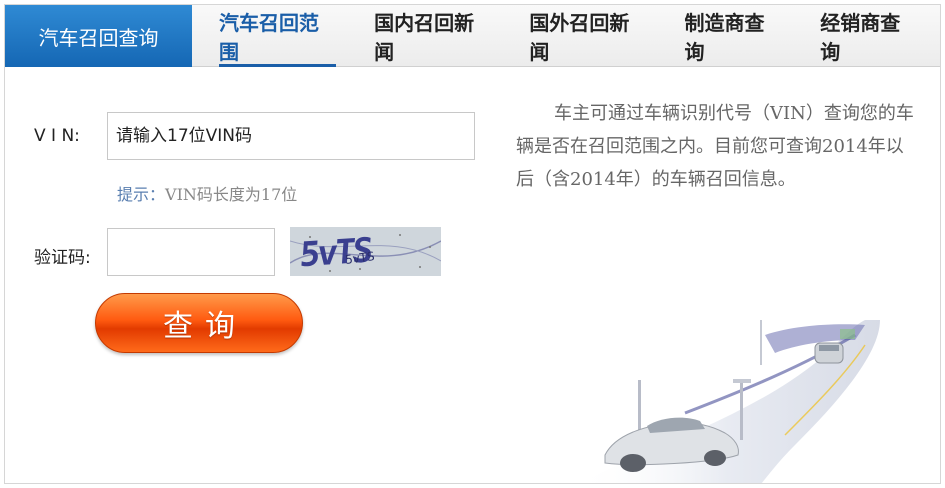  What do you see at coordinates (829, 353) in the screenshot?
I see `car-icon` at bounding box center [829, 353].